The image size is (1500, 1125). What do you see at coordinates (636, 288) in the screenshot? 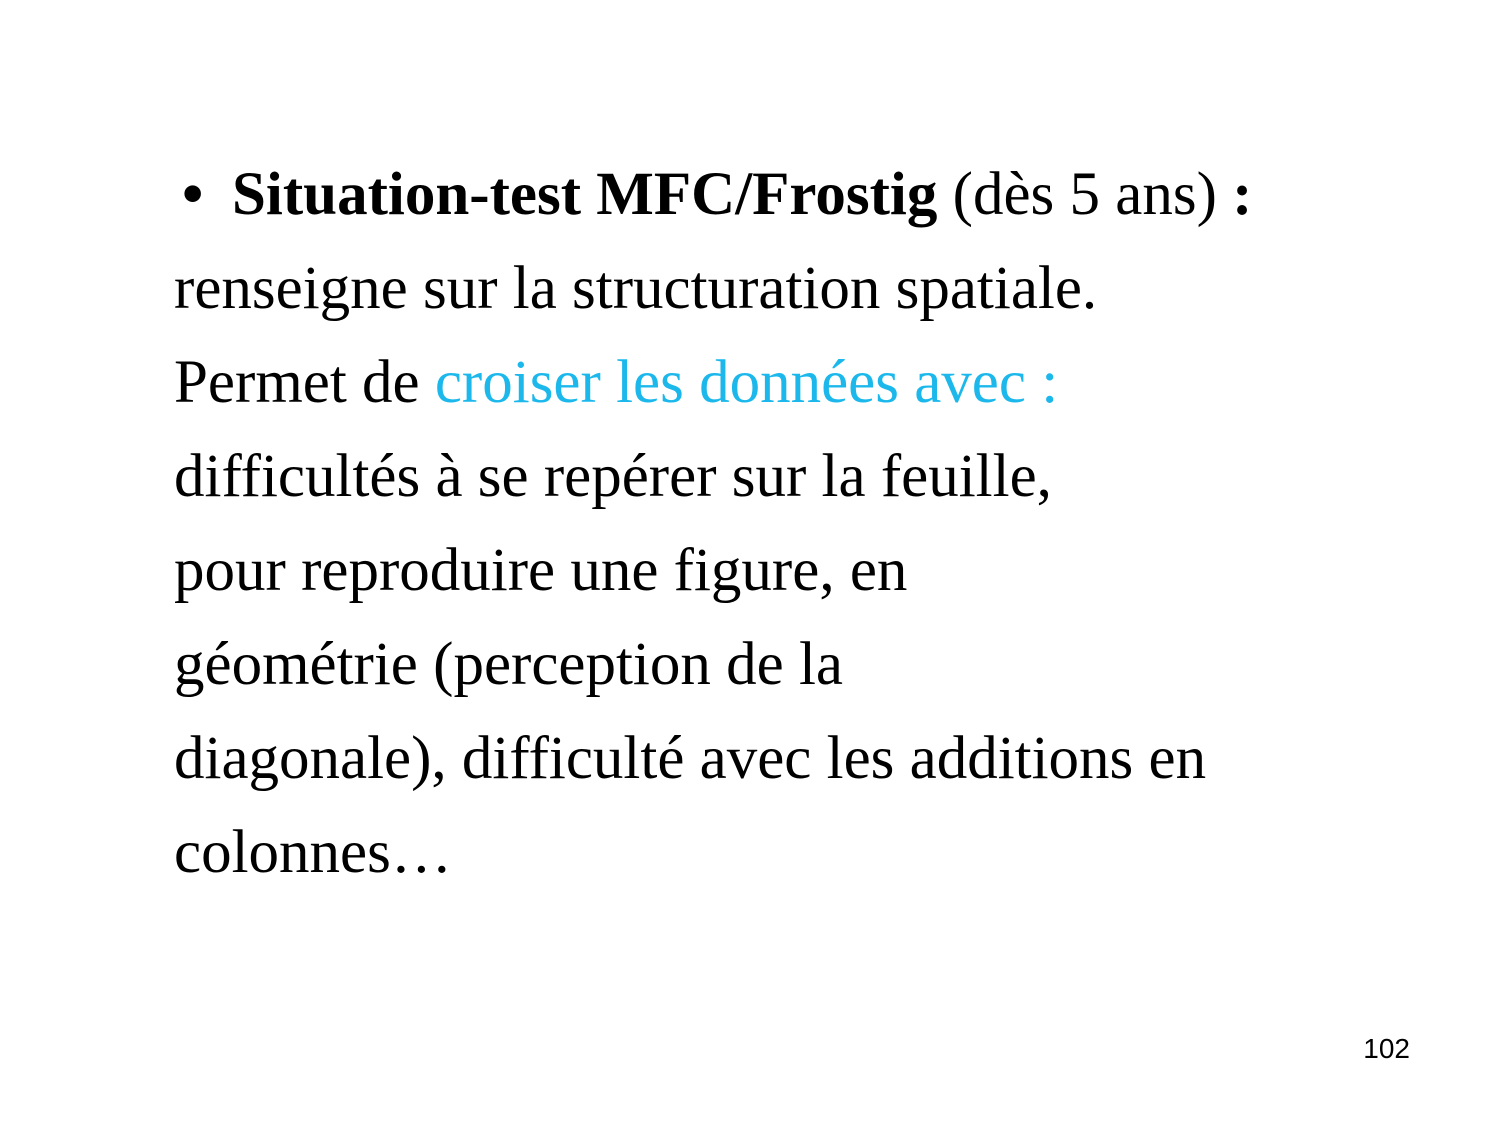
I see `text-line-2: renseigne sur la structuration spatiale.` at bounding box center [636, 288].